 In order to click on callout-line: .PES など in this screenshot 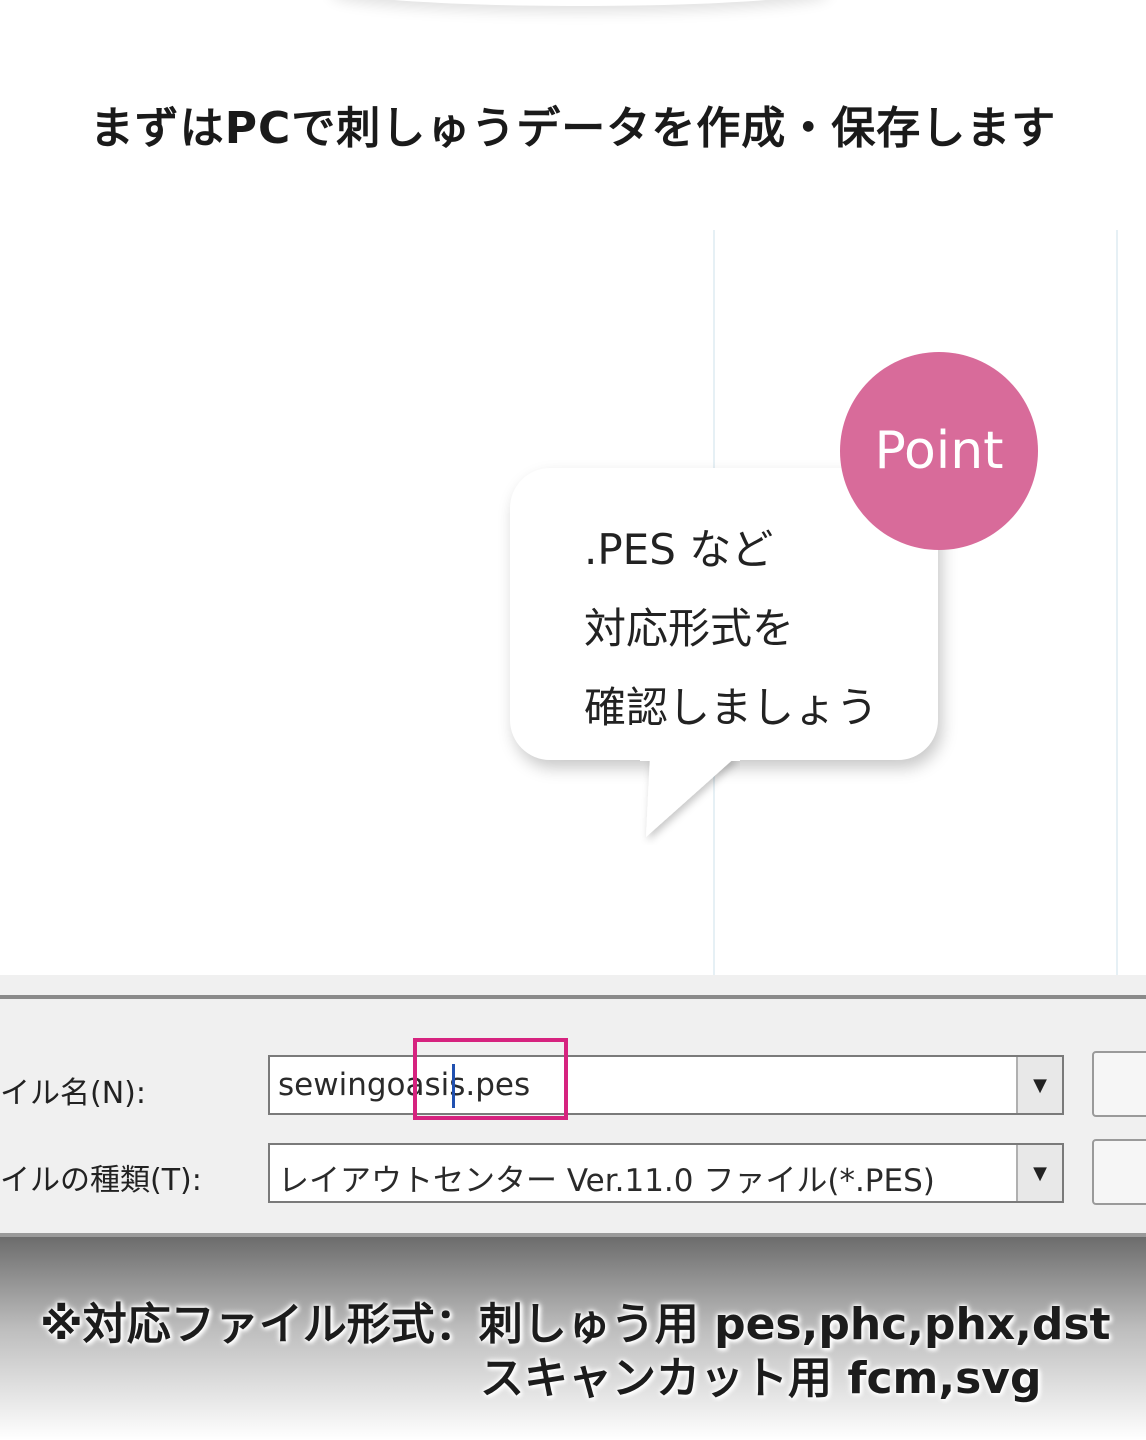, I will do `click(679, 549)`.